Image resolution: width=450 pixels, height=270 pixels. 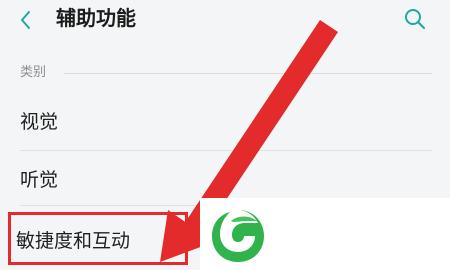 I want to click on search-icon, so click(x=415, y=19).